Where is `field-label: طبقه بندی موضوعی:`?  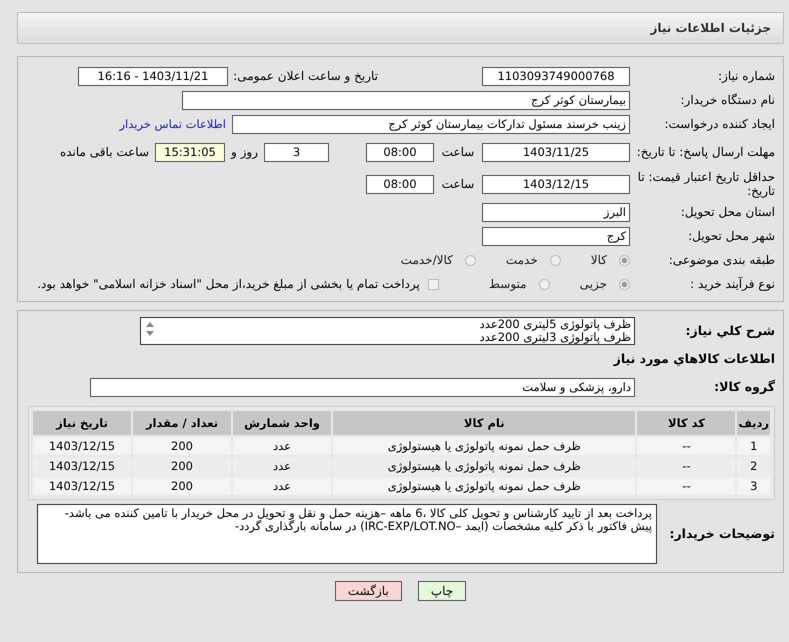 field-label: طبقه بندی موضوعی: is located at coordinates (721, 260).